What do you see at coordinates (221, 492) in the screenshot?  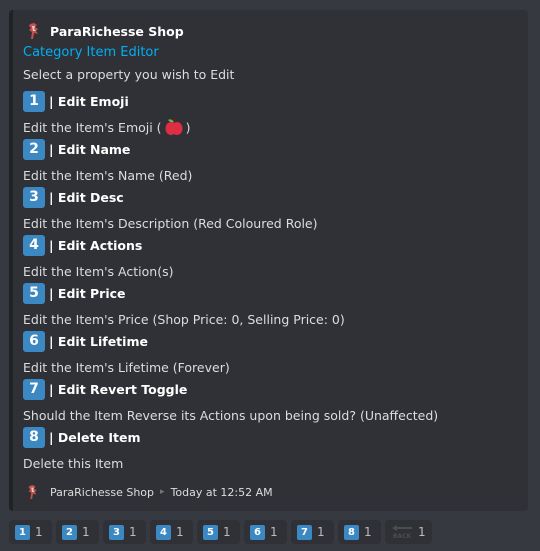 I see `footer-timestamp: Today at 12:52 AM` at bounding box center [221, 492].